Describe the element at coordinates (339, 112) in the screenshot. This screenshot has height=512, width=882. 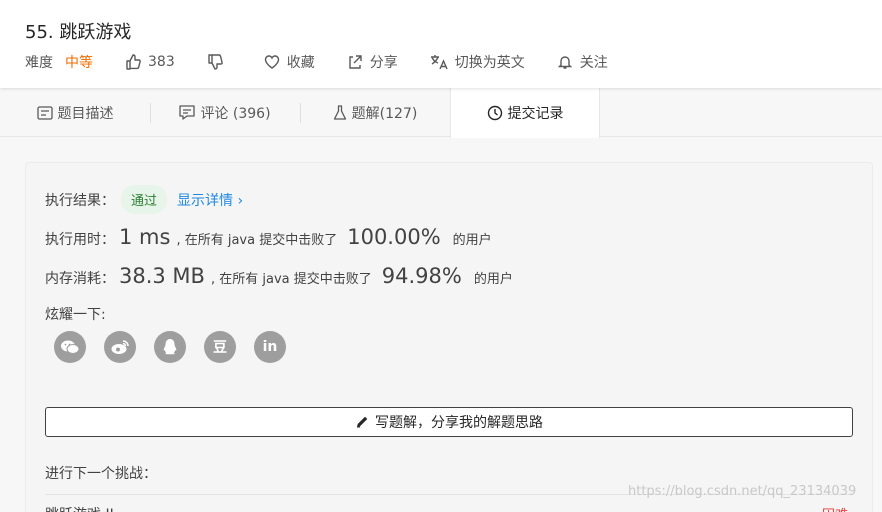
I see `flask-icon` at that location.